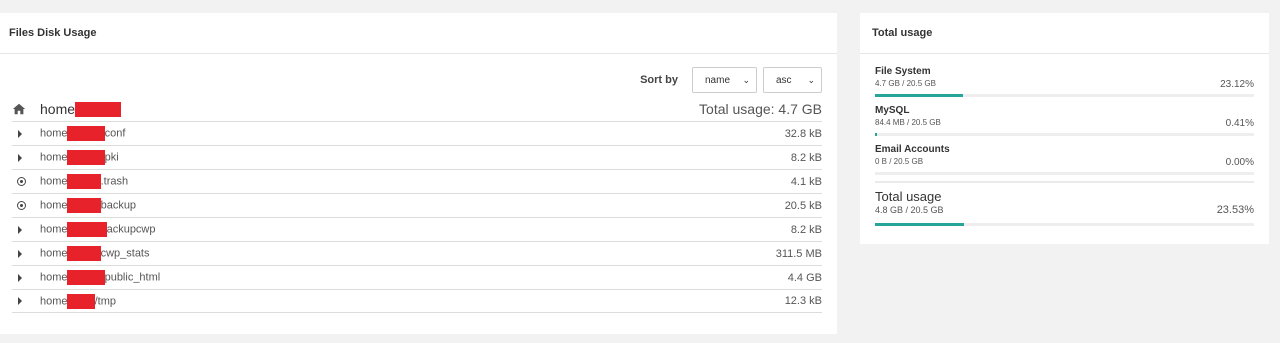 The image size is (1280, 343). Describe the element at coordinates (417, 109) in the screenshot. I see `home-directory-row: home Total usage: 4.7 GB` at that location.